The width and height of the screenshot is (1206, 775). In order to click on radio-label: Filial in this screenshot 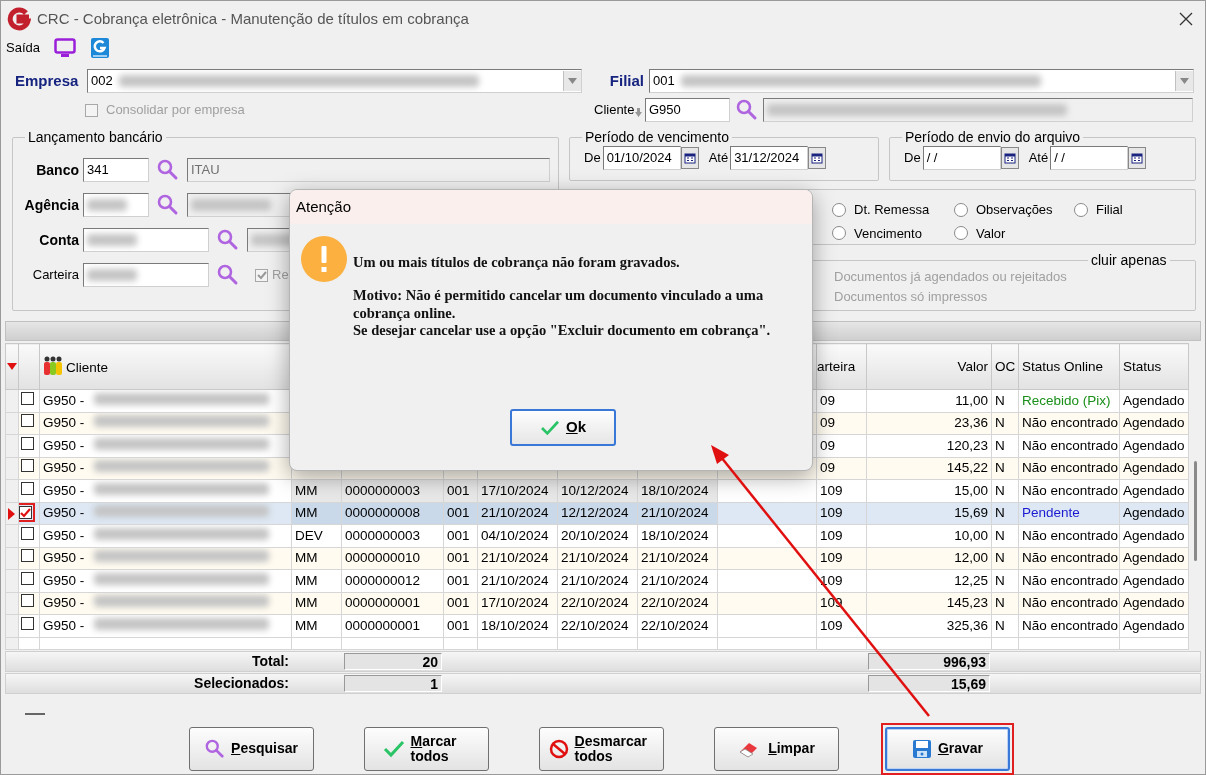, I will do `click(1109, 210)`.